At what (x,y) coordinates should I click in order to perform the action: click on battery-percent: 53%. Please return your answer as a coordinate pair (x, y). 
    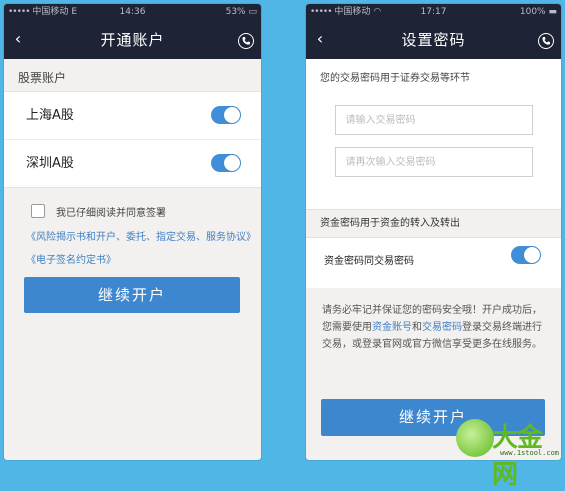
    Looking at the image, I should click on (235, 12).